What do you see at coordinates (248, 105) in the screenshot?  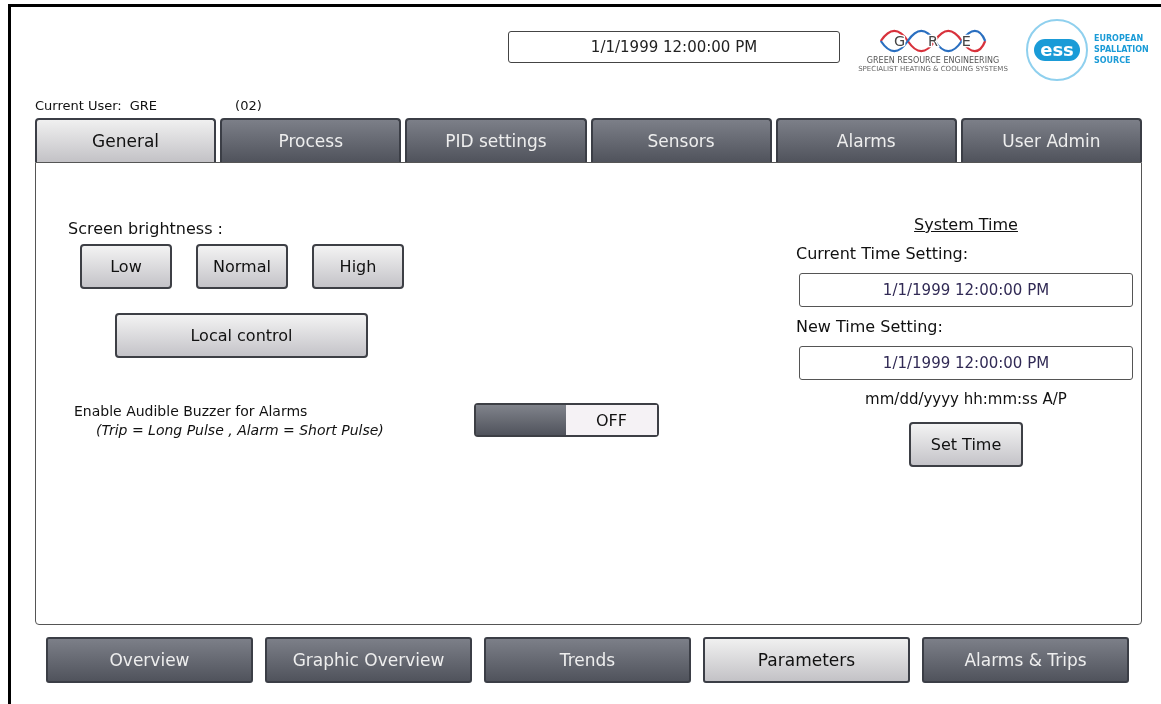 I see `user-level: (02)` at bounding box center [248, 105].